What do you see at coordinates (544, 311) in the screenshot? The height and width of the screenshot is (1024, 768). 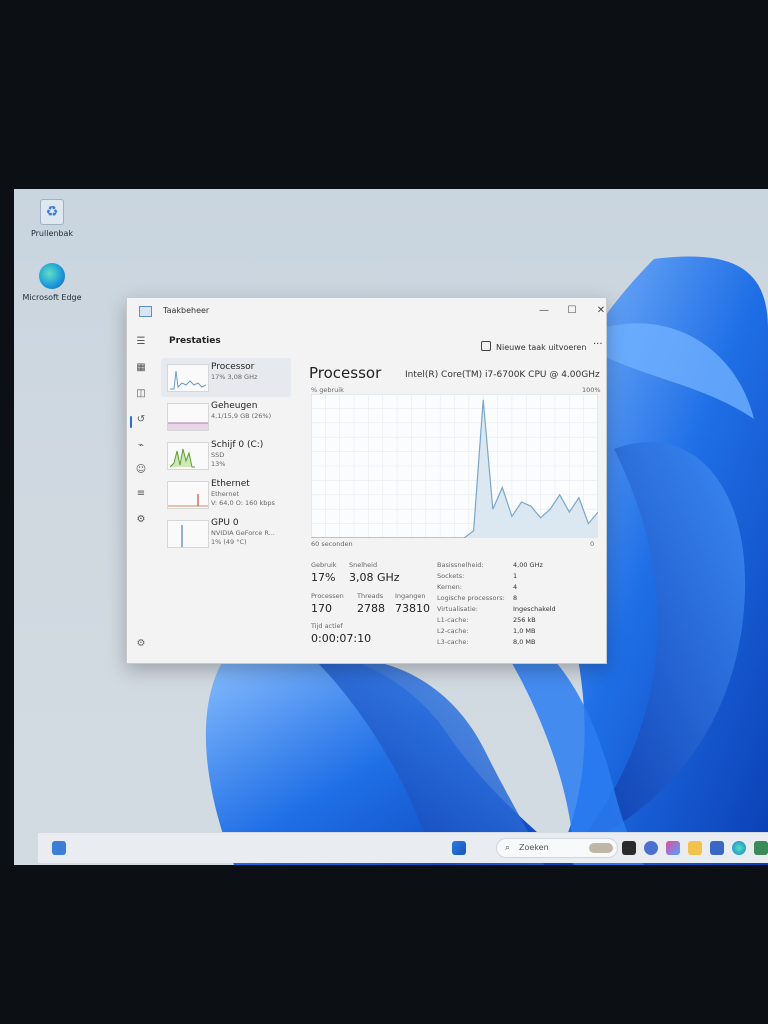 I see `minimize-button: —` at bounding box center [544, 311].